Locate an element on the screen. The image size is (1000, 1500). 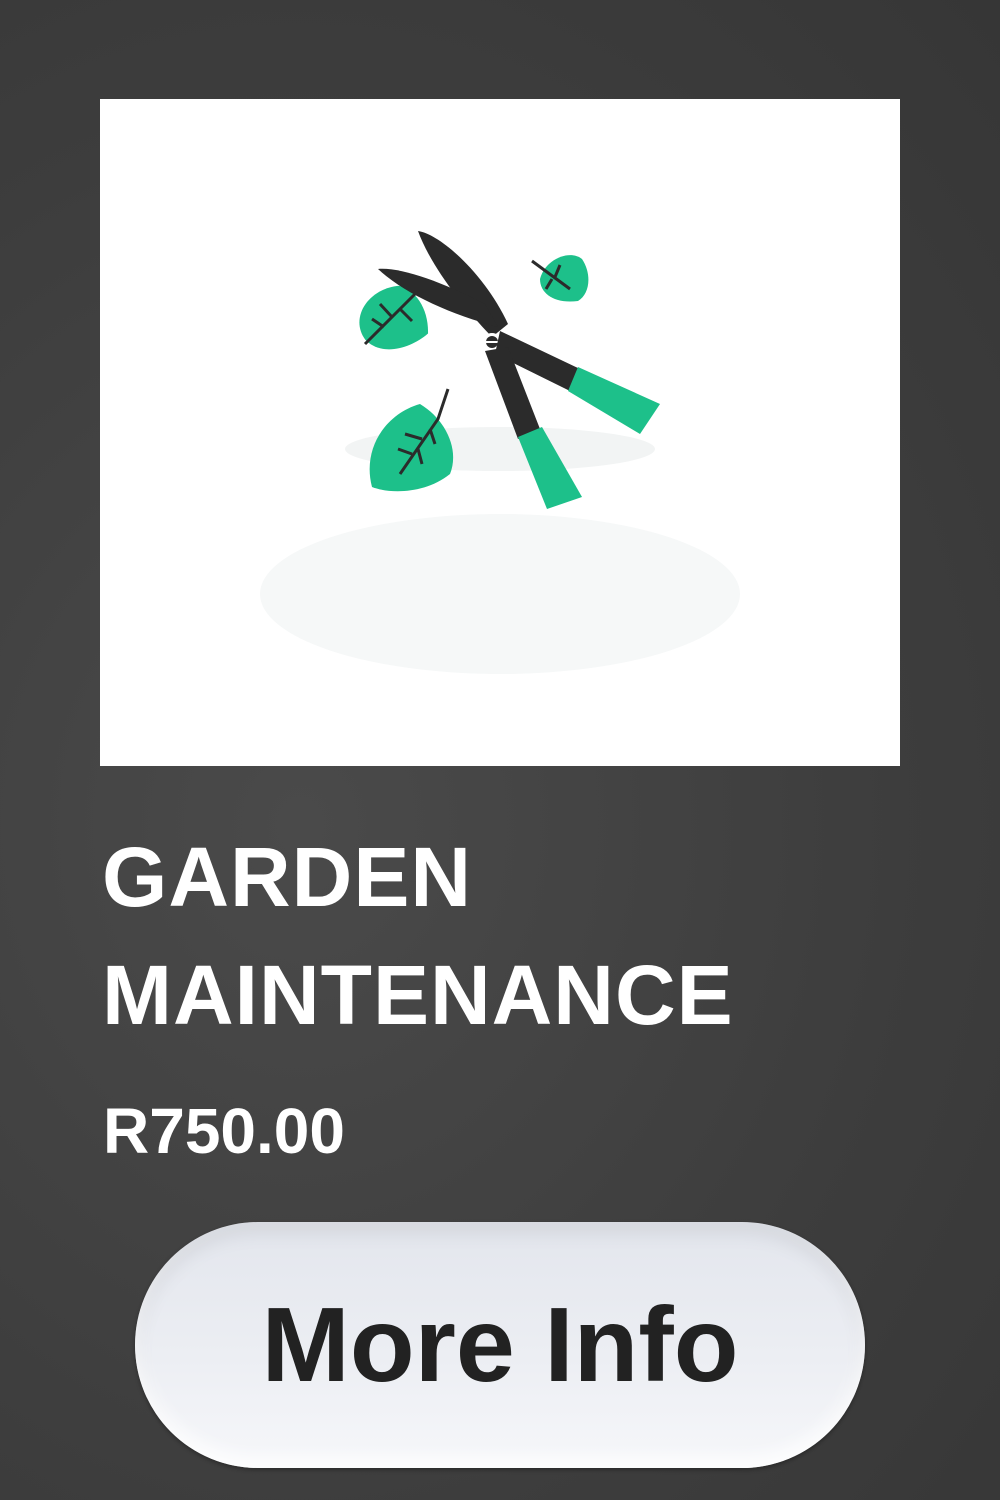
product-title-line-2: MAINTENANCE is located at coordinates (418, 995).